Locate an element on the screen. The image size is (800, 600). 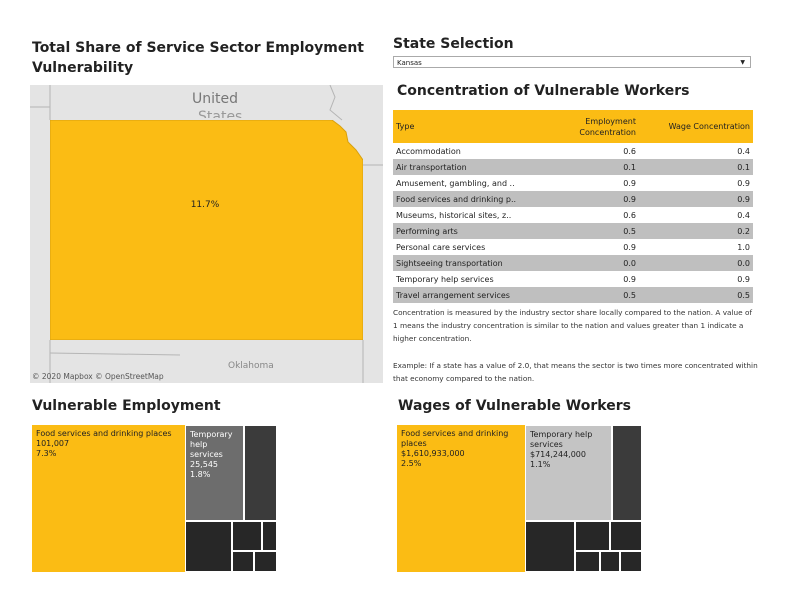
tile-label: Food services and drinking places is located at coordinates (104, 433).